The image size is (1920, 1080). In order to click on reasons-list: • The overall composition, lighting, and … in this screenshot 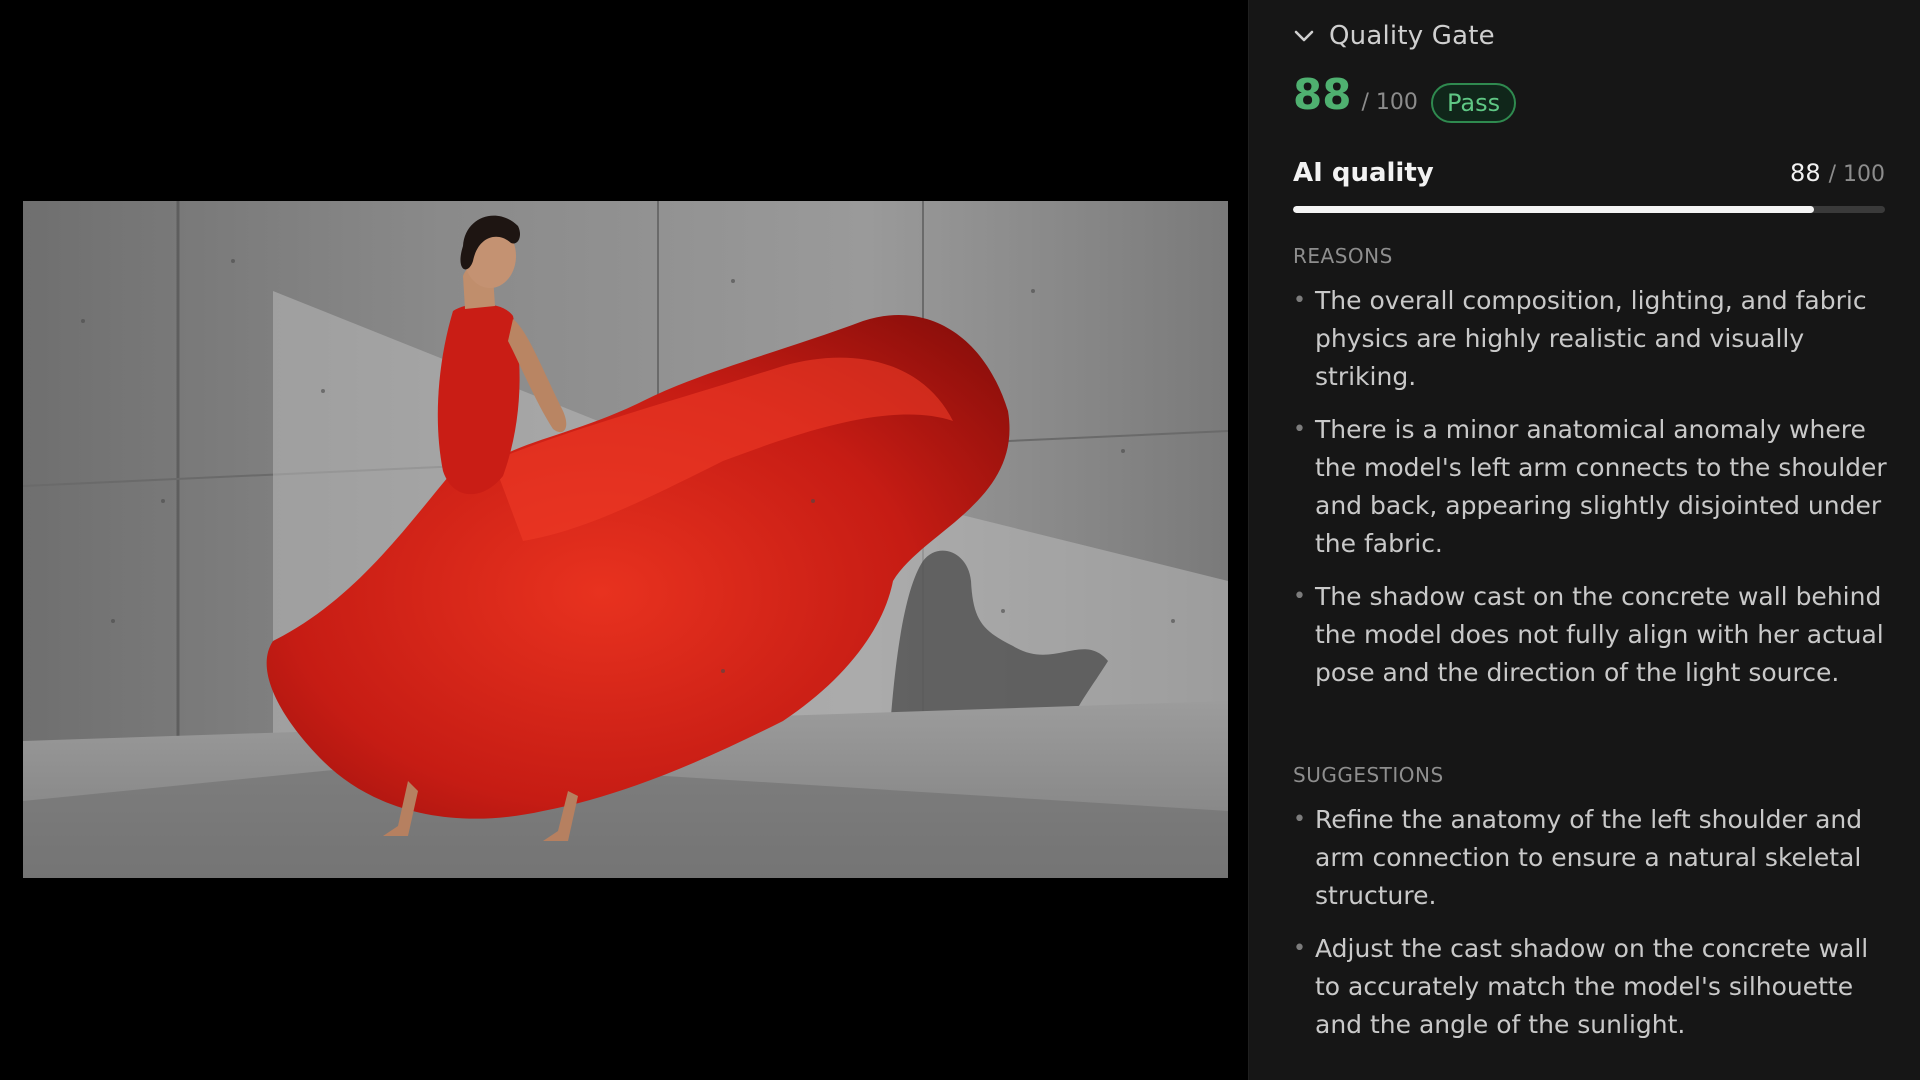, I will do `click(1593, 494)`.